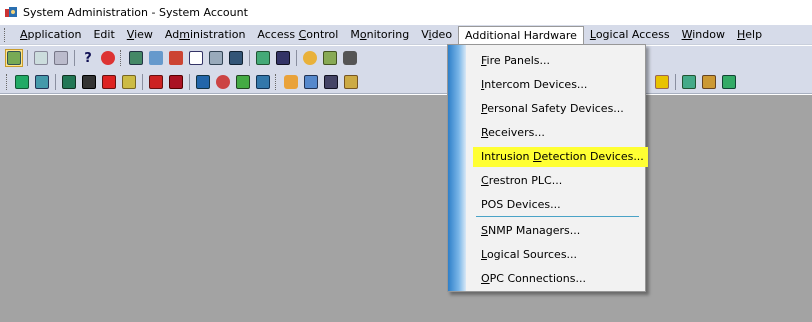 This screenshot has width=812, height=322. What do you see at coordinates (630, 35) in the screenshot?
I see `menu-logical-access: Logical Access` at bounding box center [630, 35].